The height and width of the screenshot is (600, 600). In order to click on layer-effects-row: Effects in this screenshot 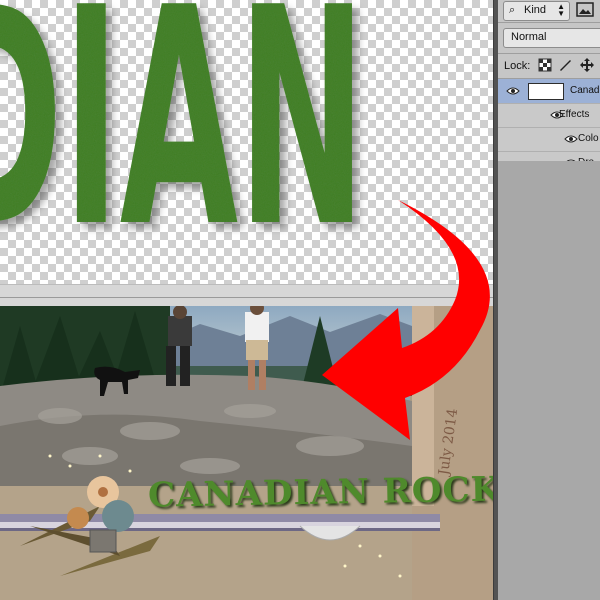, I will do `click(549, 115)`.